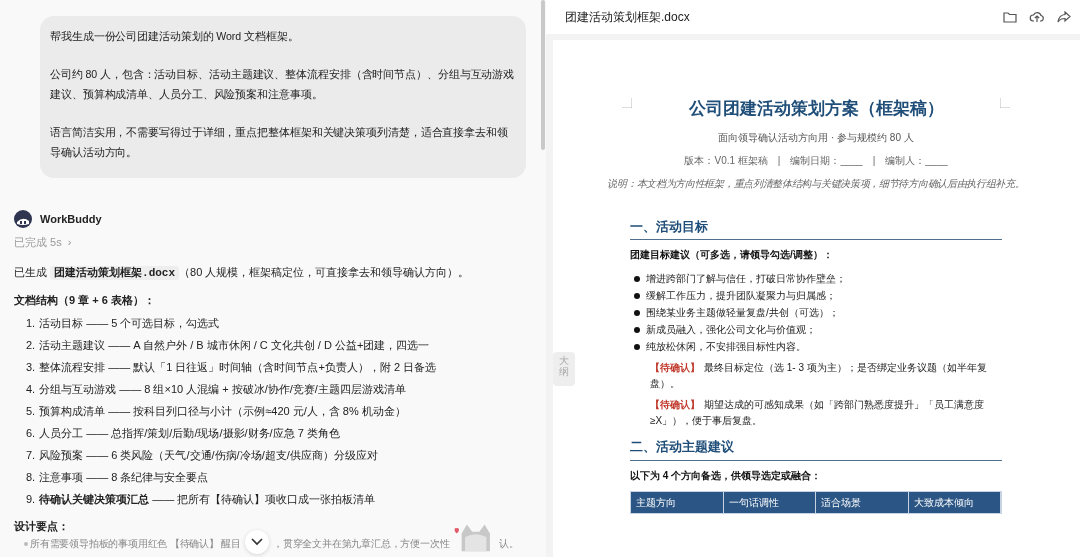 The height and width of the screenshot is (557, 1080). What do you see at coordinates (816, 228) in the screenshot?
I see `section-heading: 一、活动目标` at bounding box center [816, 228].